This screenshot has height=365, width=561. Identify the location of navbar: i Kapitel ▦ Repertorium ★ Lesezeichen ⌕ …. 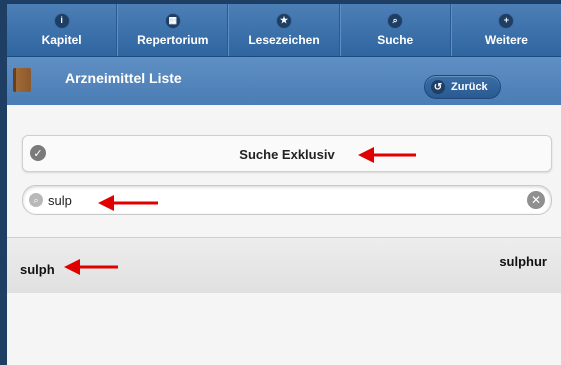
(284, 30).